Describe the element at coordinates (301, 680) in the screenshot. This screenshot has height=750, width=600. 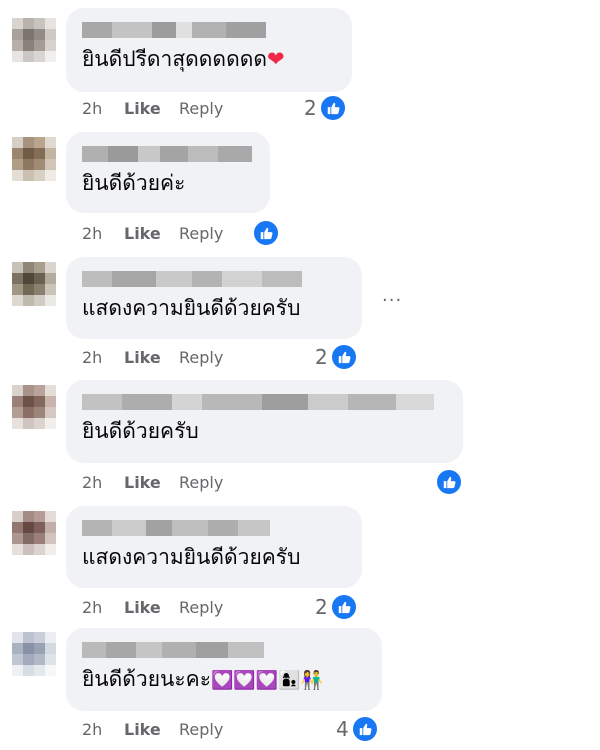
I see `people-emoji: 👩‍👦👫` at that location.